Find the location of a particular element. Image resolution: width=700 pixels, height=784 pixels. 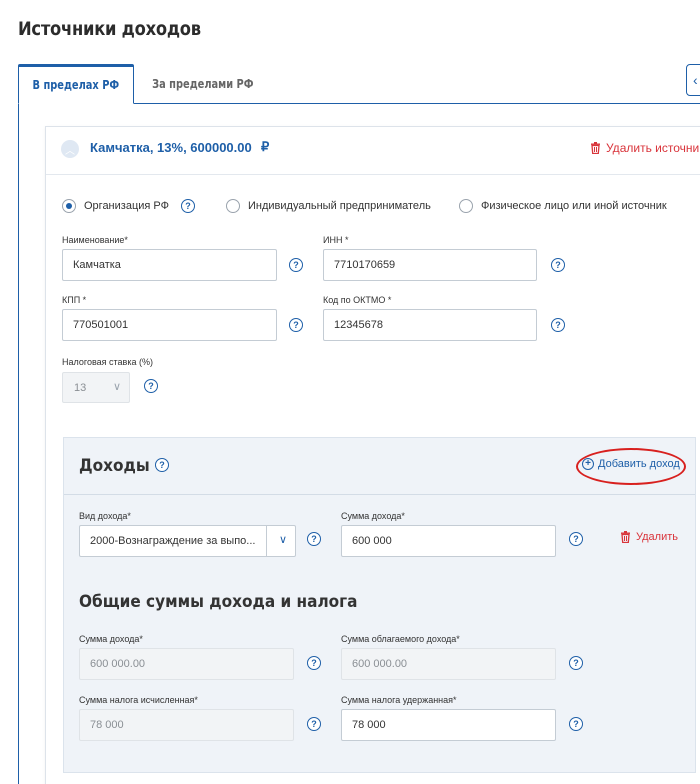

tax-calculated-input: 78 000 is located at coordinates (186, 725).